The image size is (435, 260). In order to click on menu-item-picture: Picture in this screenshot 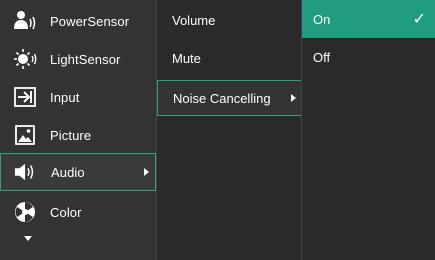, I will do `click(78, 135)`.